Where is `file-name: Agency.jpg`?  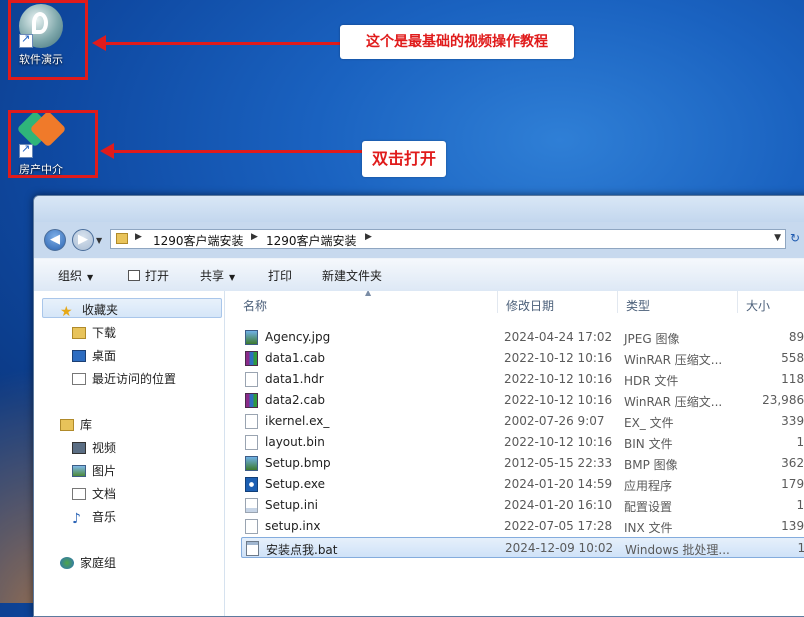 file-name: Agency.jpg is located at coordinates (298, 337).